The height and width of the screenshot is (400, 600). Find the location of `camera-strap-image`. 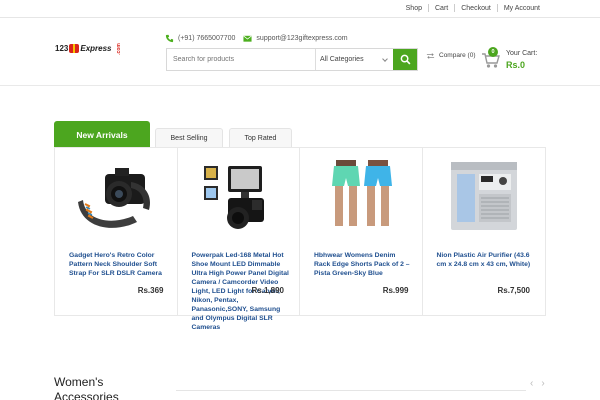

camera-strap-image is located at coordinates (116, 196).